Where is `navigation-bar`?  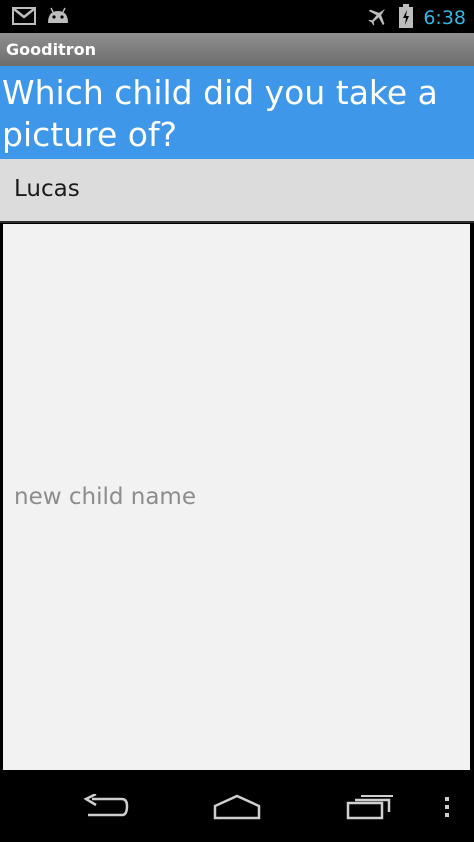
navigation-bar is located at coordinates (237, 807).